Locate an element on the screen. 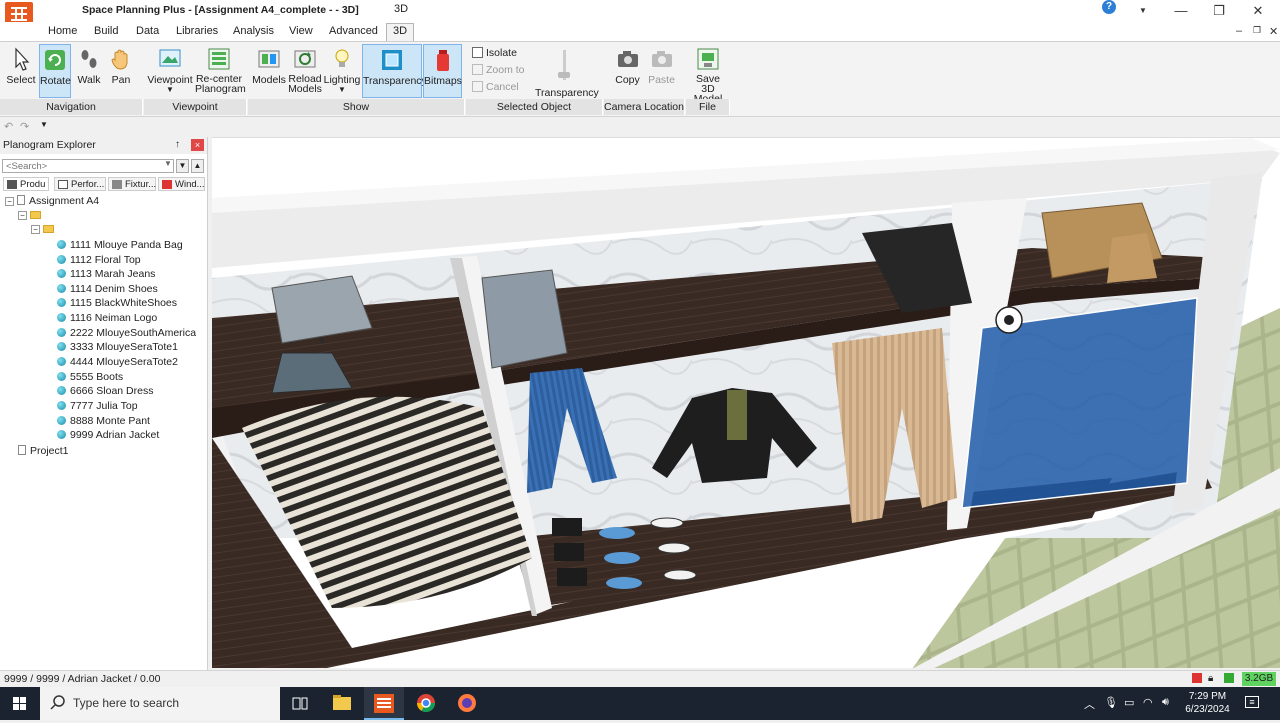 The height and width of the screenshot is (723, 1280). transparency-slider-thumb is located at coordinates (564, 75).